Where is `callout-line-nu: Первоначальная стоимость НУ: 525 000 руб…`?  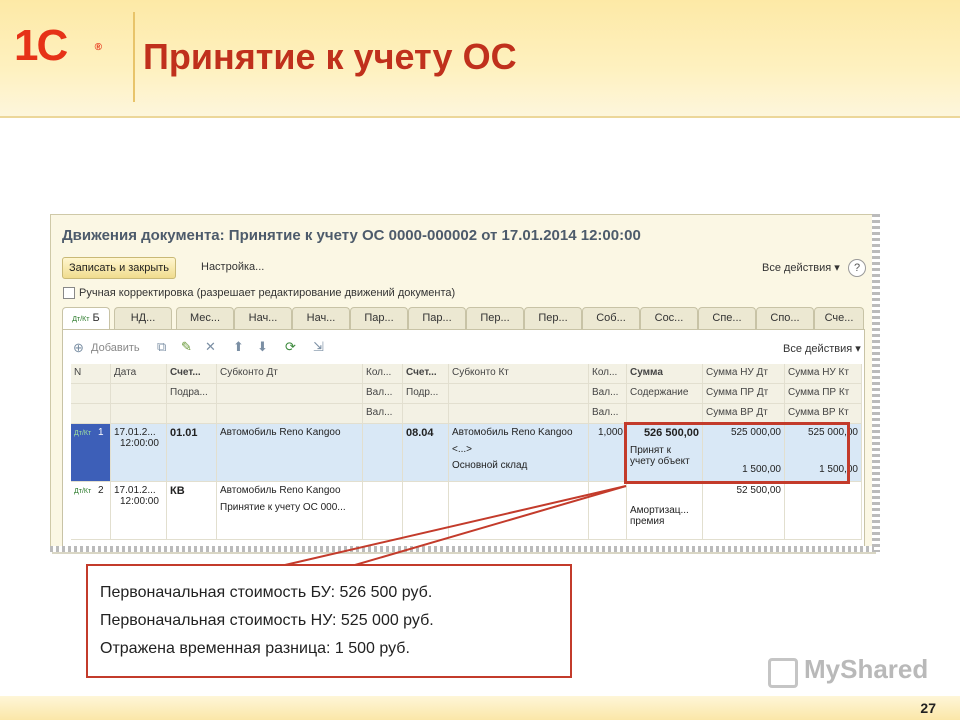
callout-line-nu: Первоначальная стоимость НУ: 525 000 руб… is located at coordinates (267, 620).